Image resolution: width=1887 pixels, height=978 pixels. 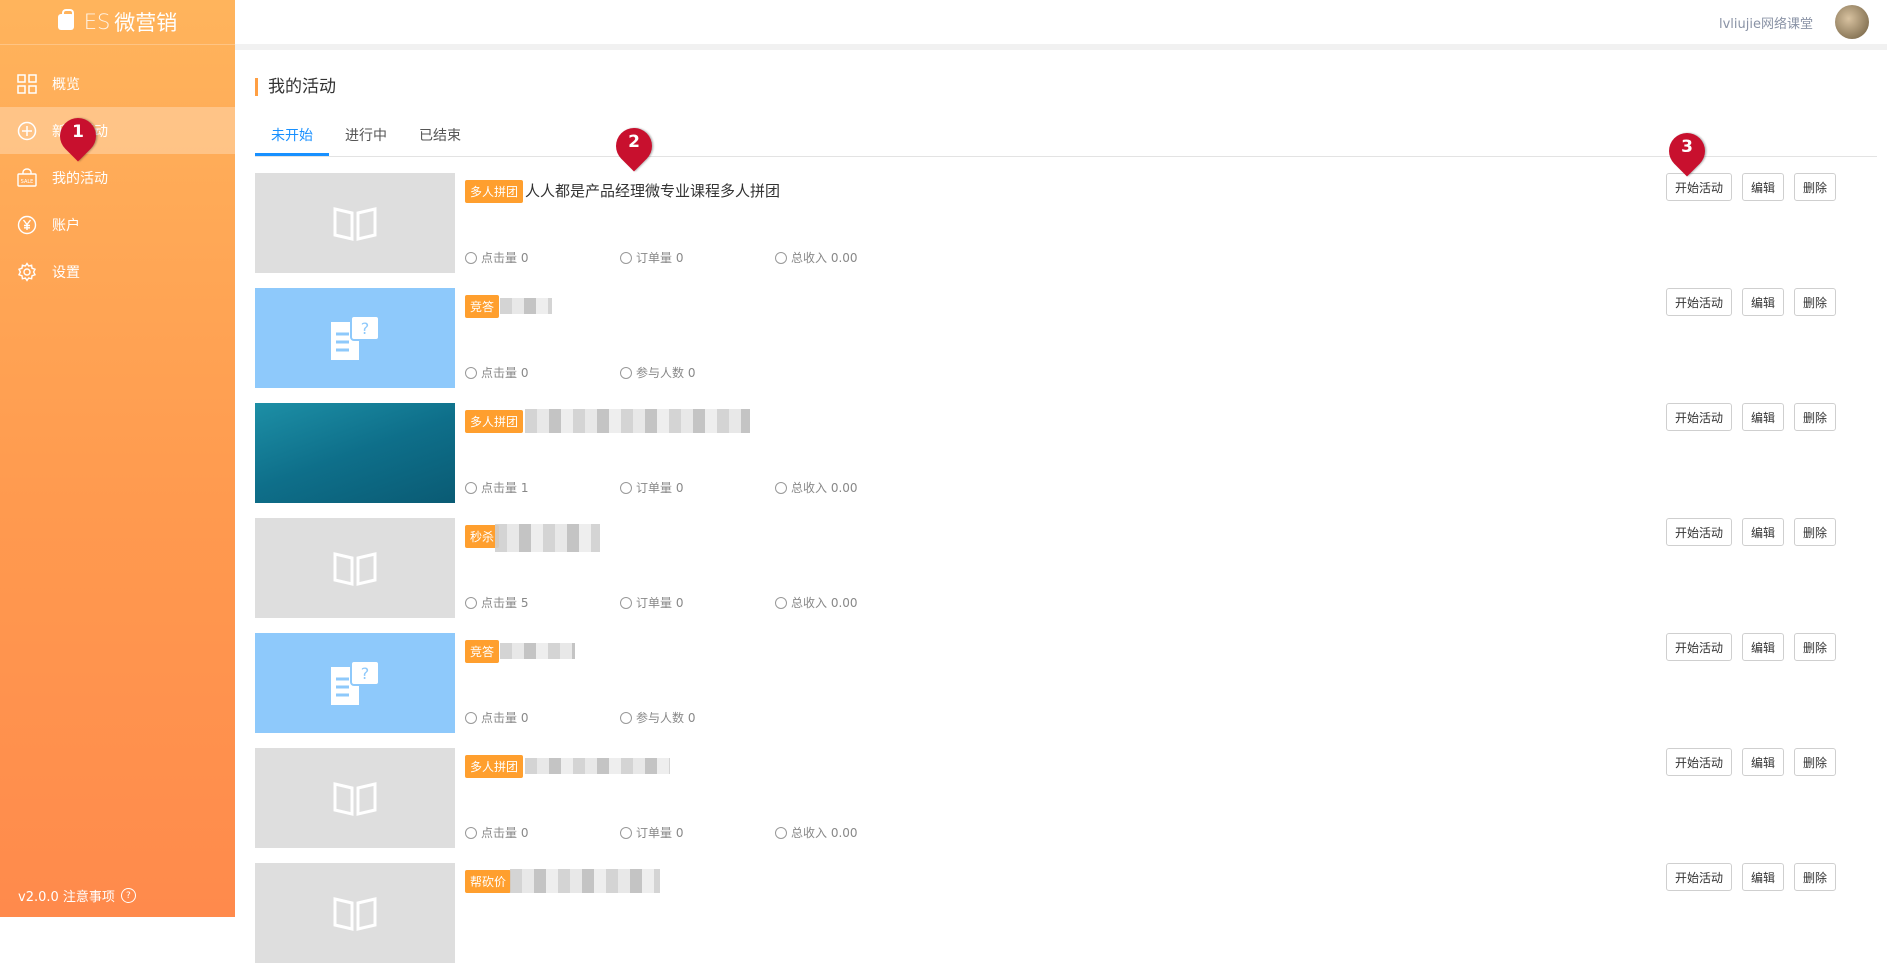 I want to click on brand-logo: ES 微营销, so click(x=117, y=22).